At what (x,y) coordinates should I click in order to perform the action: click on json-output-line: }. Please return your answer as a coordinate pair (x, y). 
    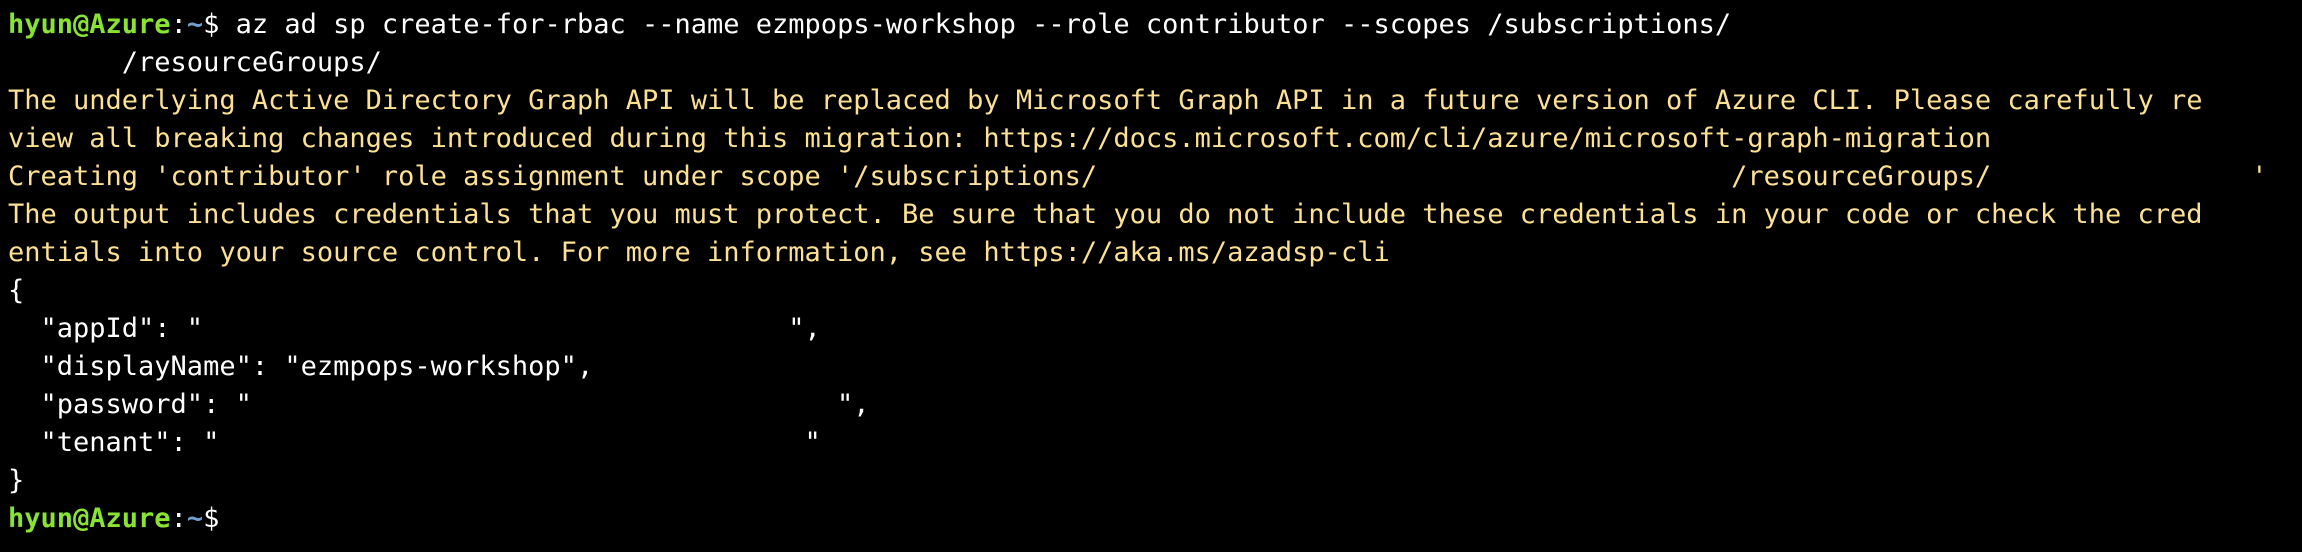
    Looking at the image, I should click on (16, 480).